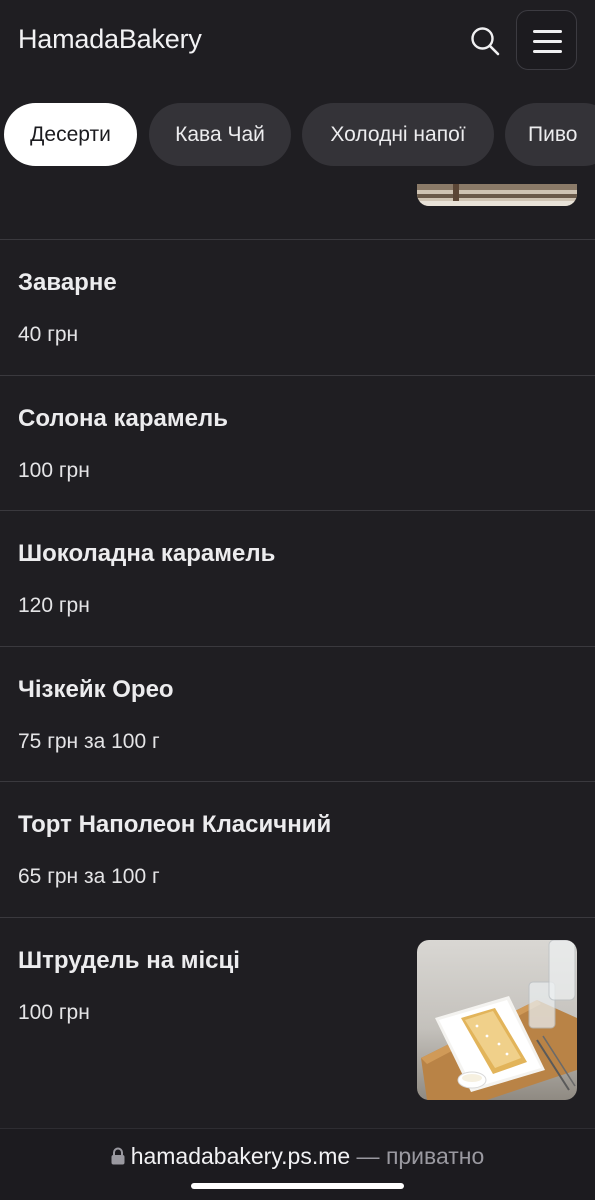 The width and height of the screenshot is (595, 1200). Describe the element at coordinates (54, 606) in the screenshot. I see `item-price: 120 грн` at that location.